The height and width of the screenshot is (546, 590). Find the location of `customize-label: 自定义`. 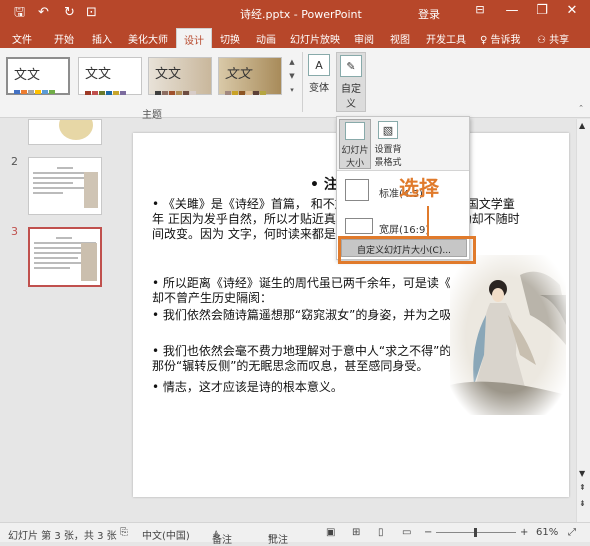

customize-label: 自定义 is located at coordinates (351, 97).